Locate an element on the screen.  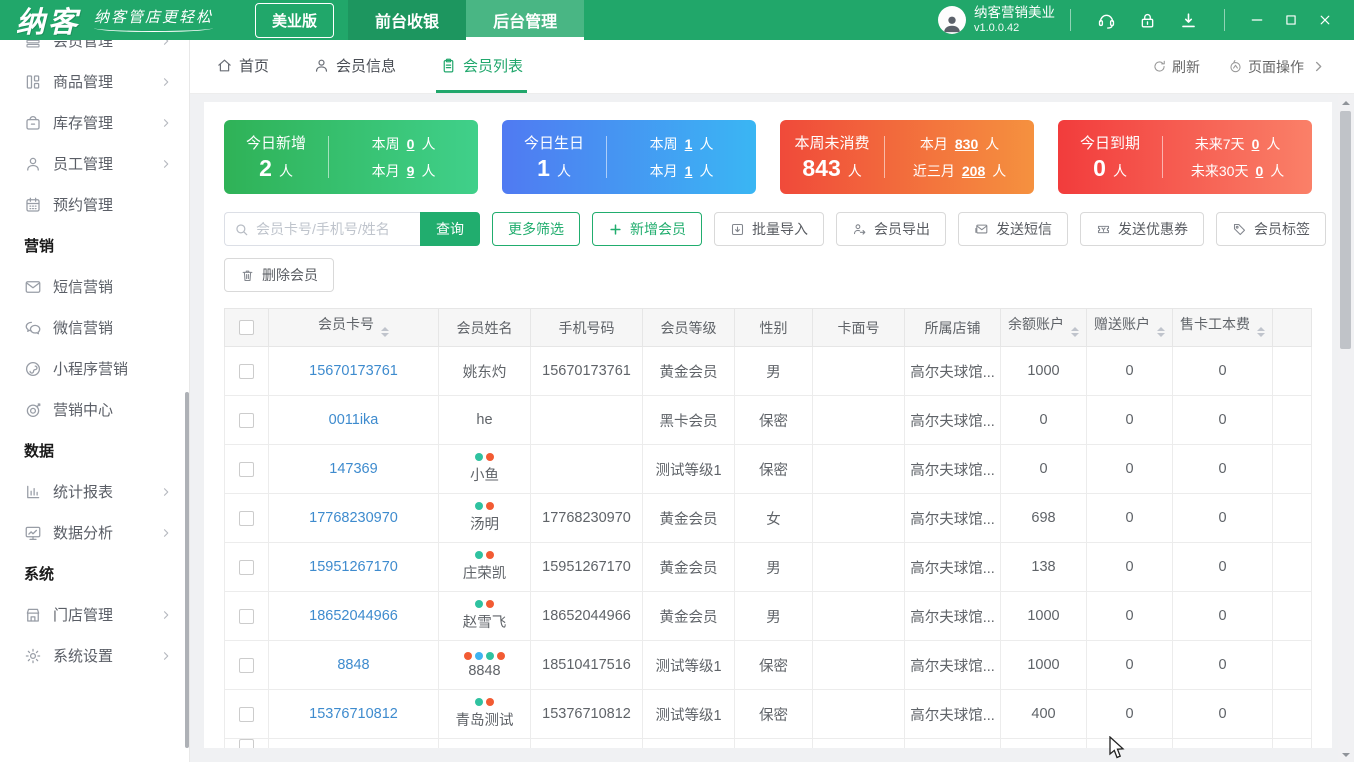
select-all-column is located at coordinates (246, 327).